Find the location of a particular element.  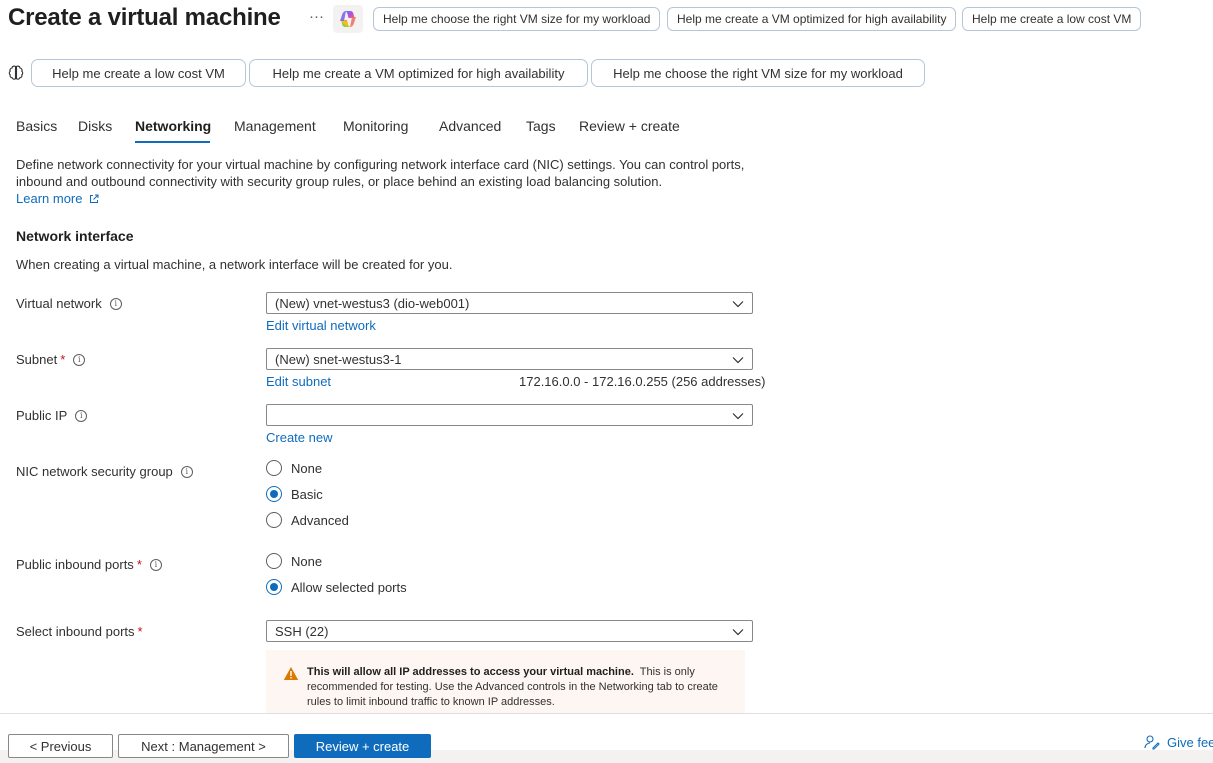

subnet-select: (New) snet-westus3-1 is located at coordinates (509, 359).